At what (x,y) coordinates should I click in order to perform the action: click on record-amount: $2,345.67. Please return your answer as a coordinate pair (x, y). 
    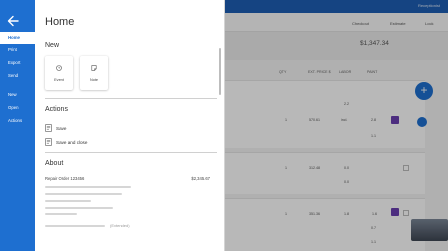
    Looking at the image, I should click on (200, 178).